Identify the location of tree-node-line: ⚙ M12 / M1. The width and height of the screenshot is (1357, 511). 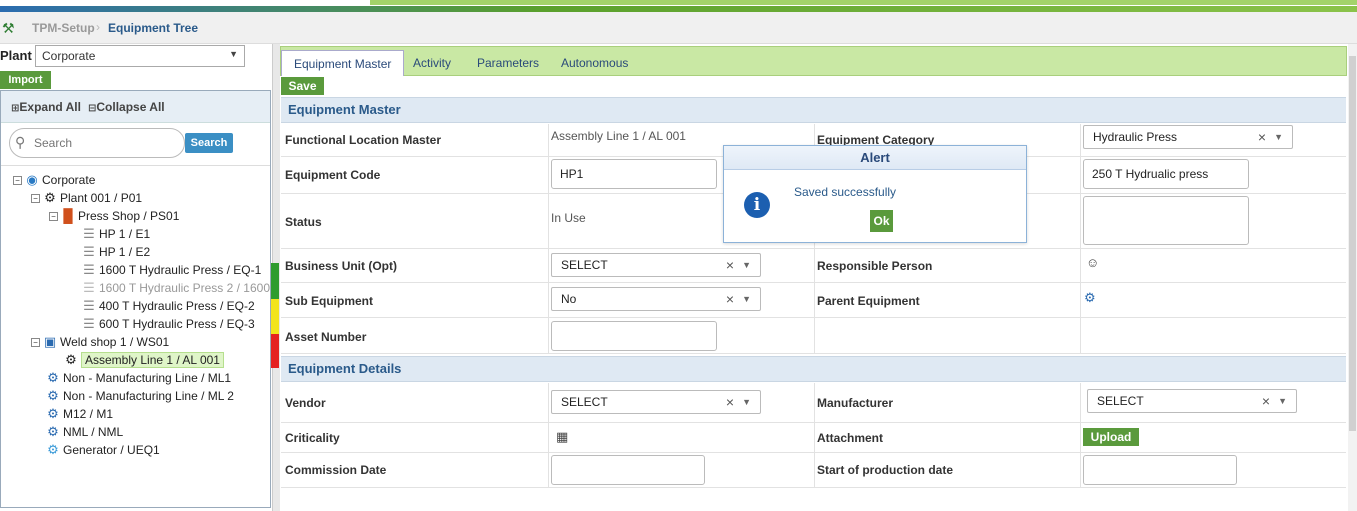
(79, 414).